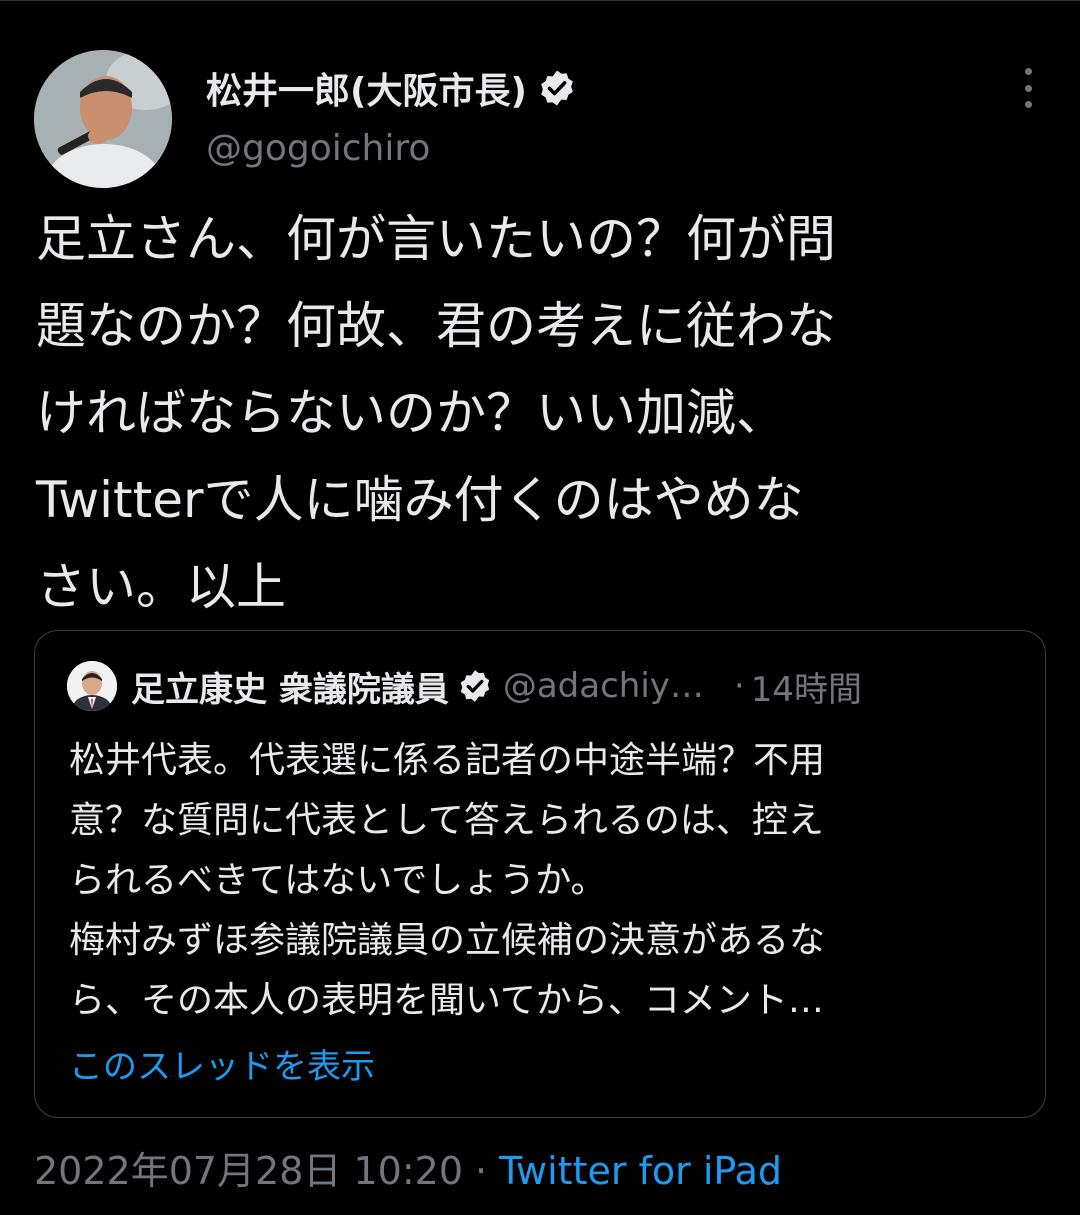 This screenshot has width=1080, height=1215. Describe the element at coordinates (640, 1171) in the screenshot. I see `tweet-source-link: Twitter for iPad` at that location.